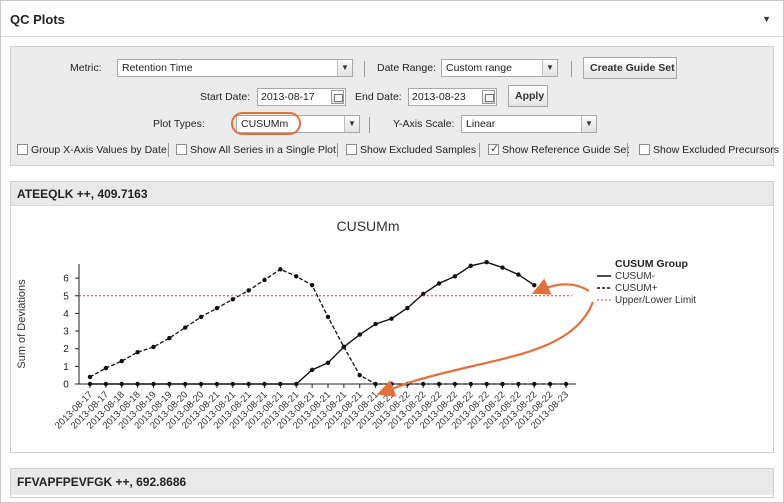 The image size is (784, 503). I want to click on show-reference-guide-set-label: Show Reference Guide Set, so click(566, 150).